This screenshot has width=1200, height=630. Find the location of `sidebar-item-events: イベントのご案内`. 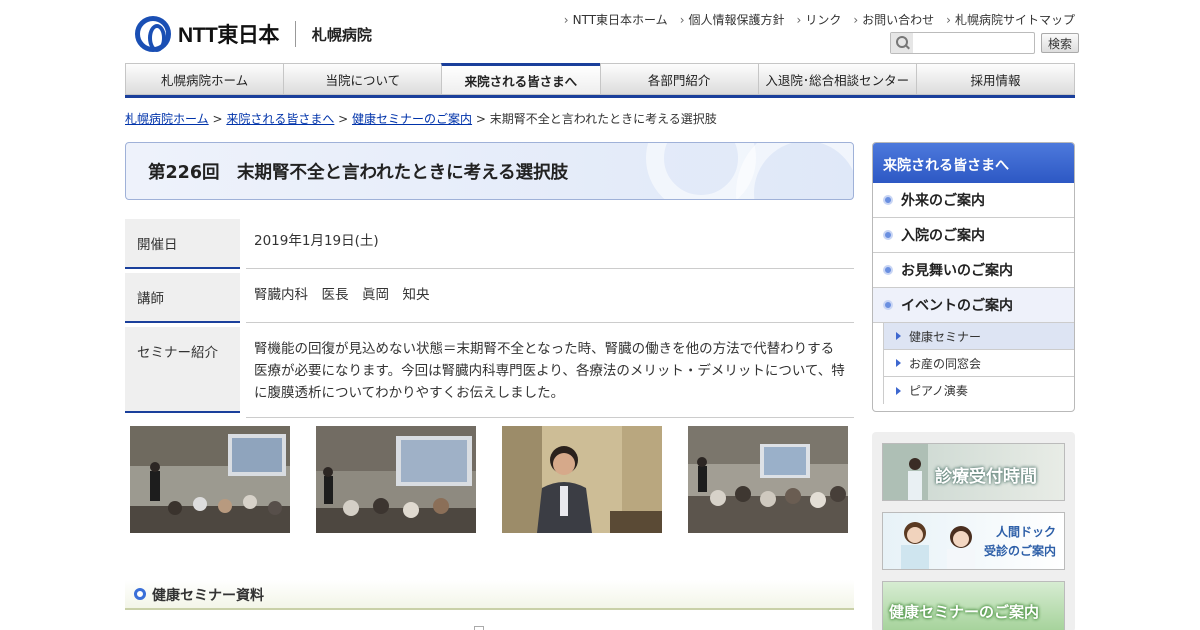

sidebar-item-events: イベントのご案内 is located at coordinates (973, 305).